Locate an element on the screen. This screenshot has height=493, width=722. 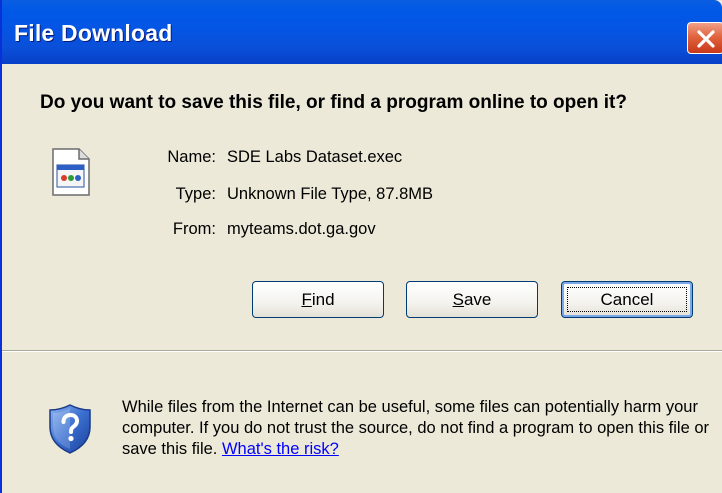
file-icon is located at coordinates (71, 172).